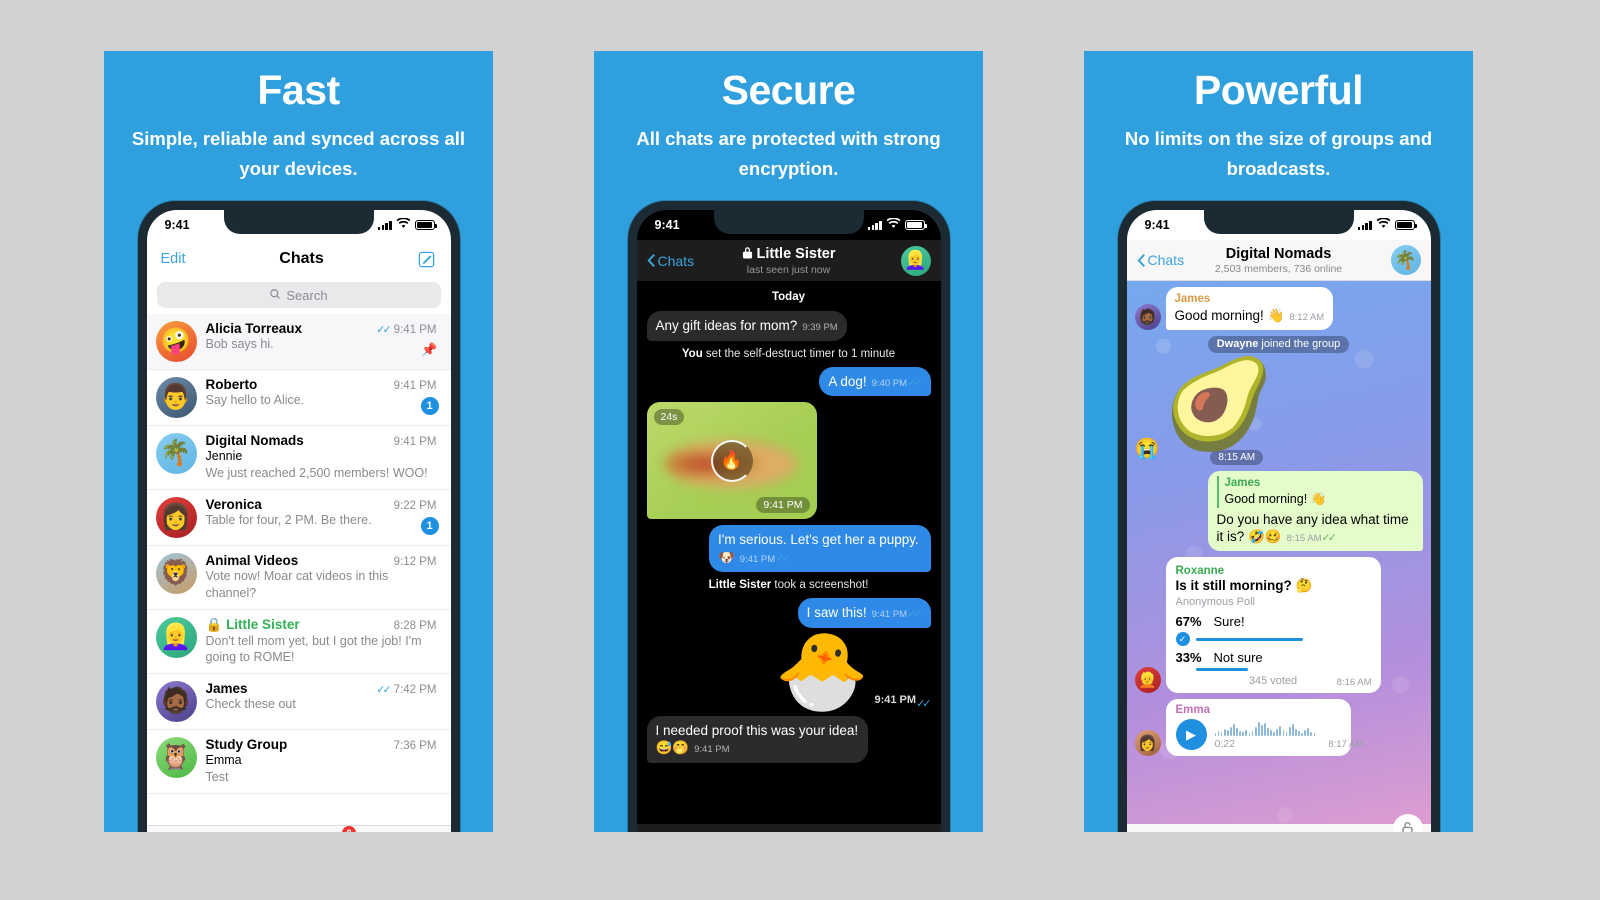  What do you see at coordinates (298, 829) in the screenshot?
I see `tab-bar: 8` at bounding box center [298, 829].